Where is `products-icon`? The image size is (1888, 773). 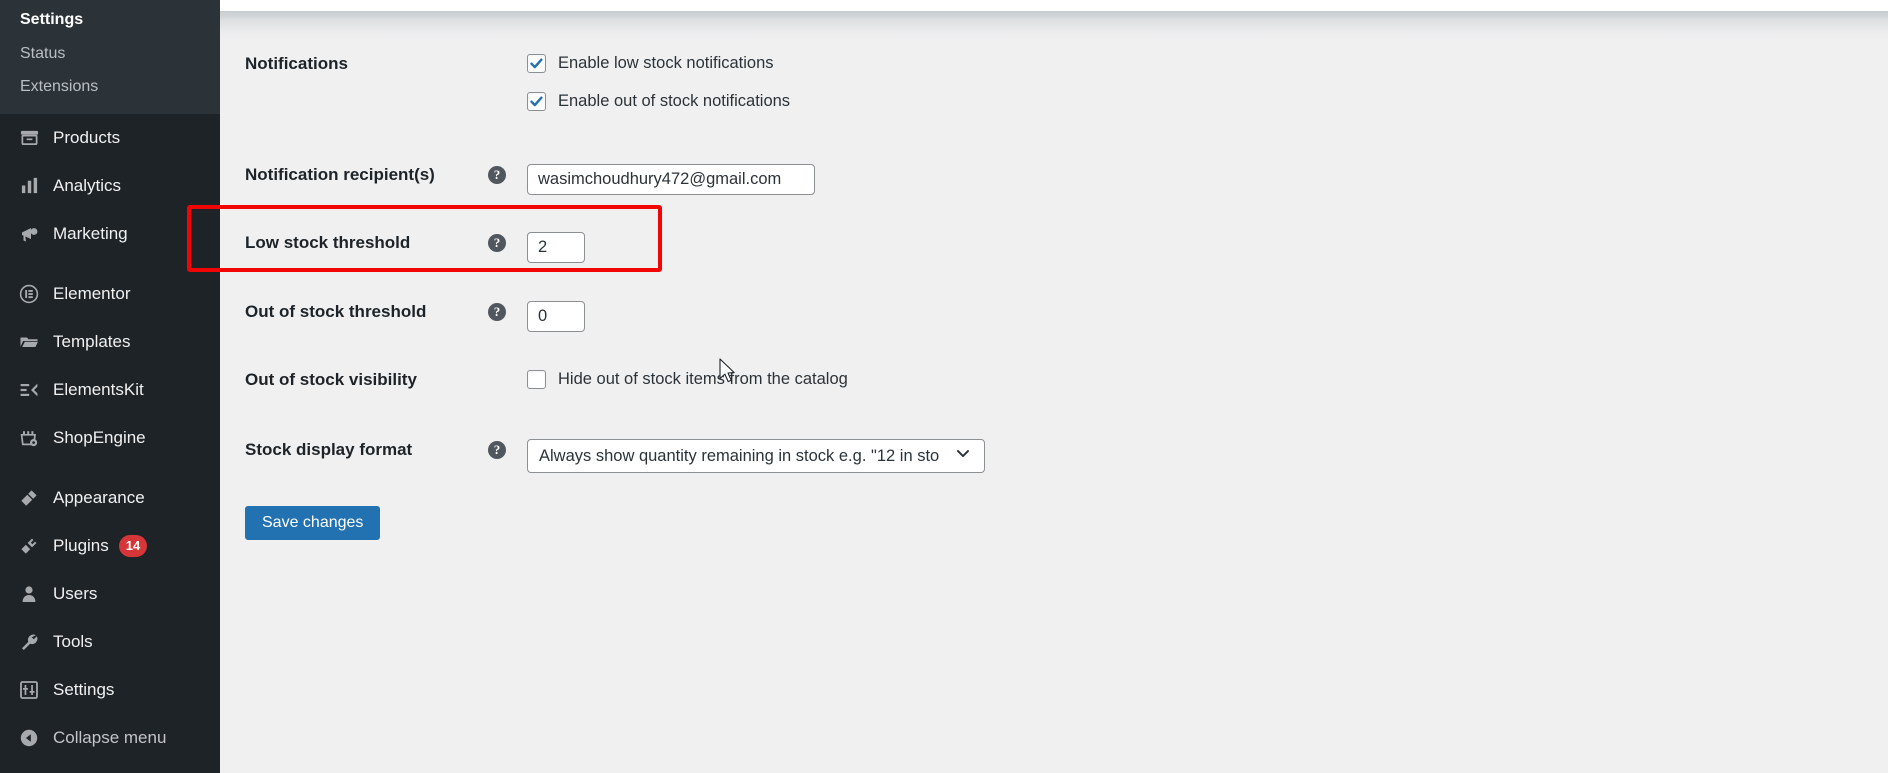
products-icon is located at coordinates (29, 137).